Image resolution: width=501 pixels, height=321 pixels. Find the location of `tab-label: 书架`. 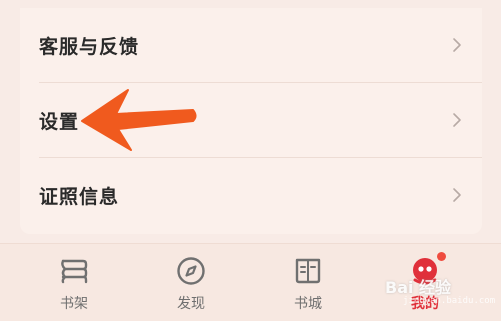

tab-label: 书架 is located at coordinates (74, 304).